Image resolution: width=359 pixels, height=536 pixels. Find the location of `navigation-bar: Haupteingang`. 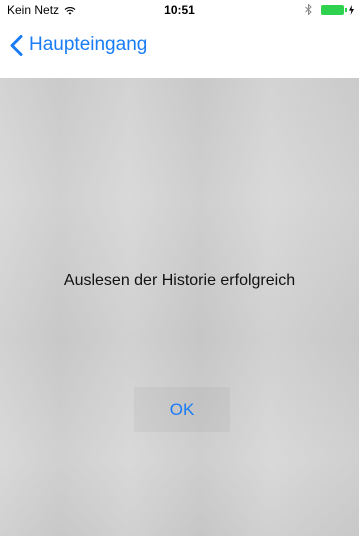

navigation-bar: Haupteingang is located at coordinates (179, 49).